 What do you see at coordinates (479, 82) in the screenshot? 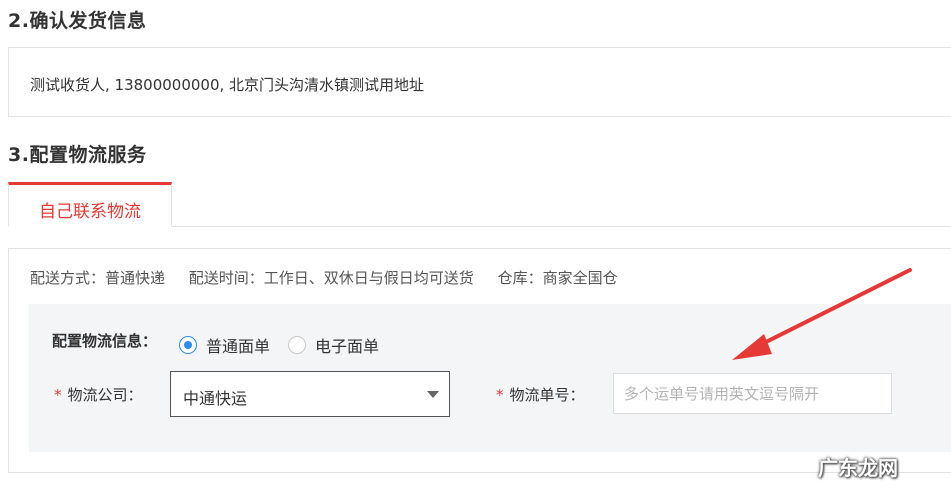
I see `shipping-info-box: 测试收货人, 13800000000, 北京门头沟清水镇测试用地址` at bounding box center [479, 82].